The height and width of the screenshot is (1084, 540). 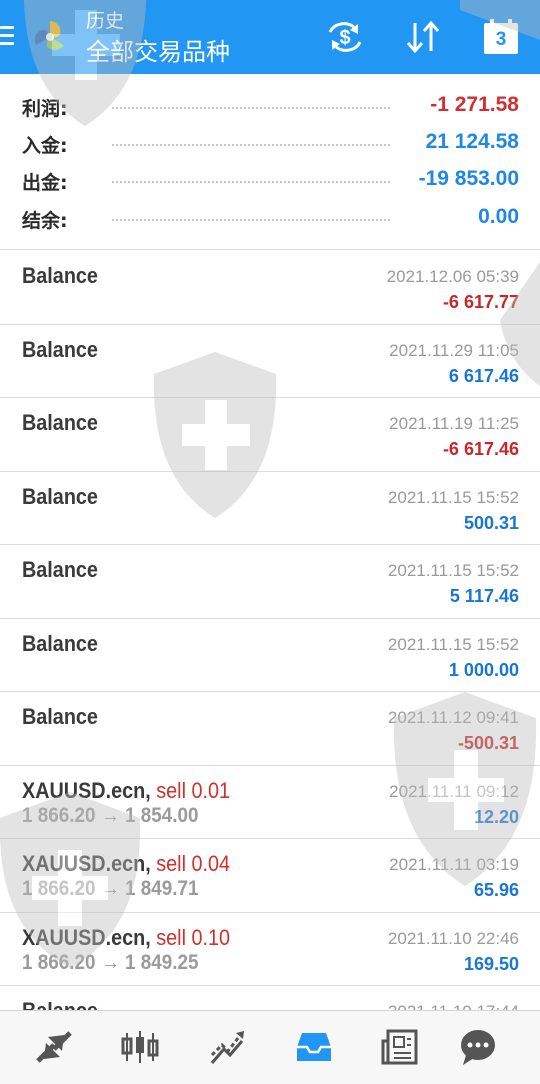 What do you see at coordinates (110, 888) in the screenshot?
I see `row-prices: 1 866.20 → 1 849.71` at bounding box center [110, 888].